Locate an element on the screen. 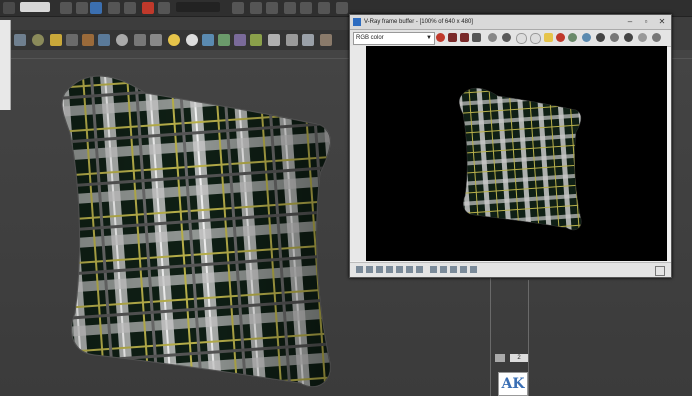 This screenshot has height=396, width=692. mesh-icon is located at coordinates (156, 40).